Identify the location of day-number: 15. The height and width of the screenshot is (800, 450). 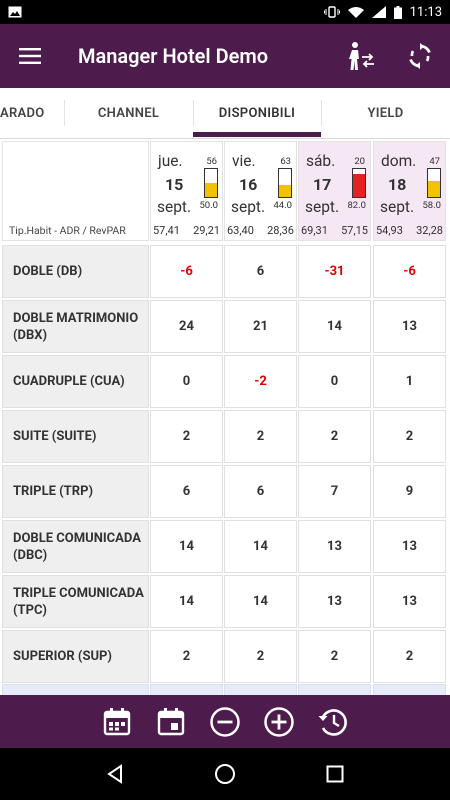
(174, 184).